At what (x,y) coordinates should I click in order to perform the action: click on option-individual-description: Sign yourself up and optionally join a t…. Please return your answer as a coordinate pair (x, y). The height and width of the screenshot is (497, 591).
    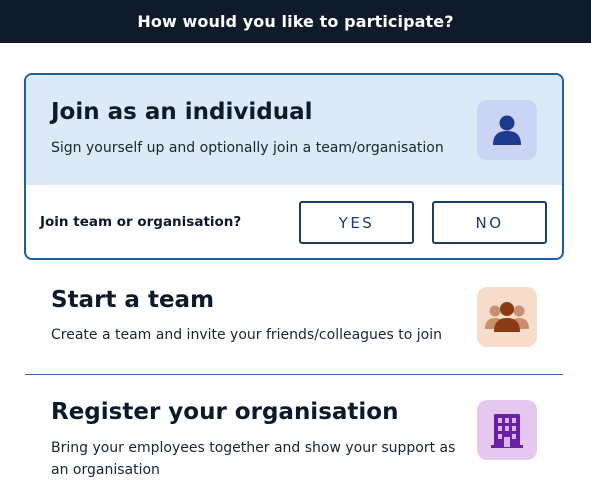
    Looking at the image, I should click on (247, 148).